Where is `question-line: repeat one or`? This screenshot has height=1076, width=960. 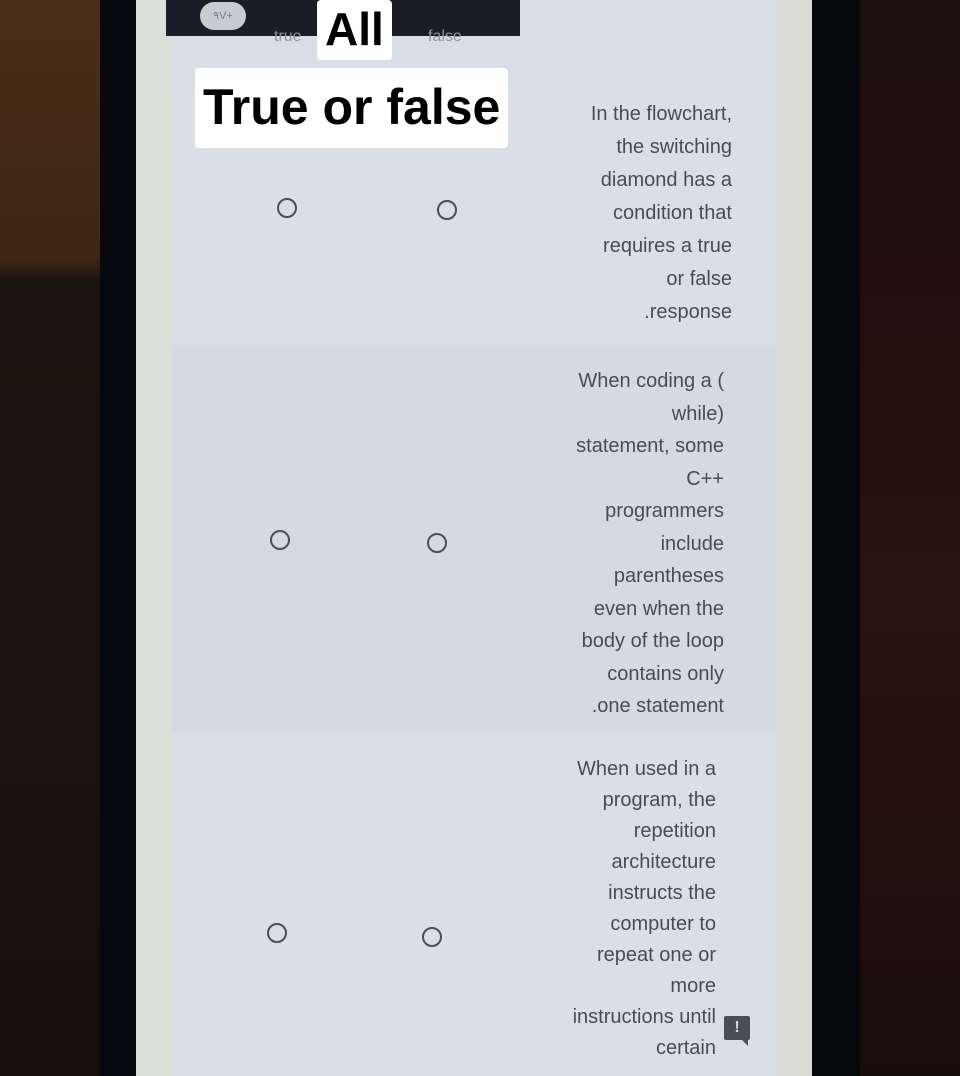 question-line: repeat one or is located at coordinates (656, 955).